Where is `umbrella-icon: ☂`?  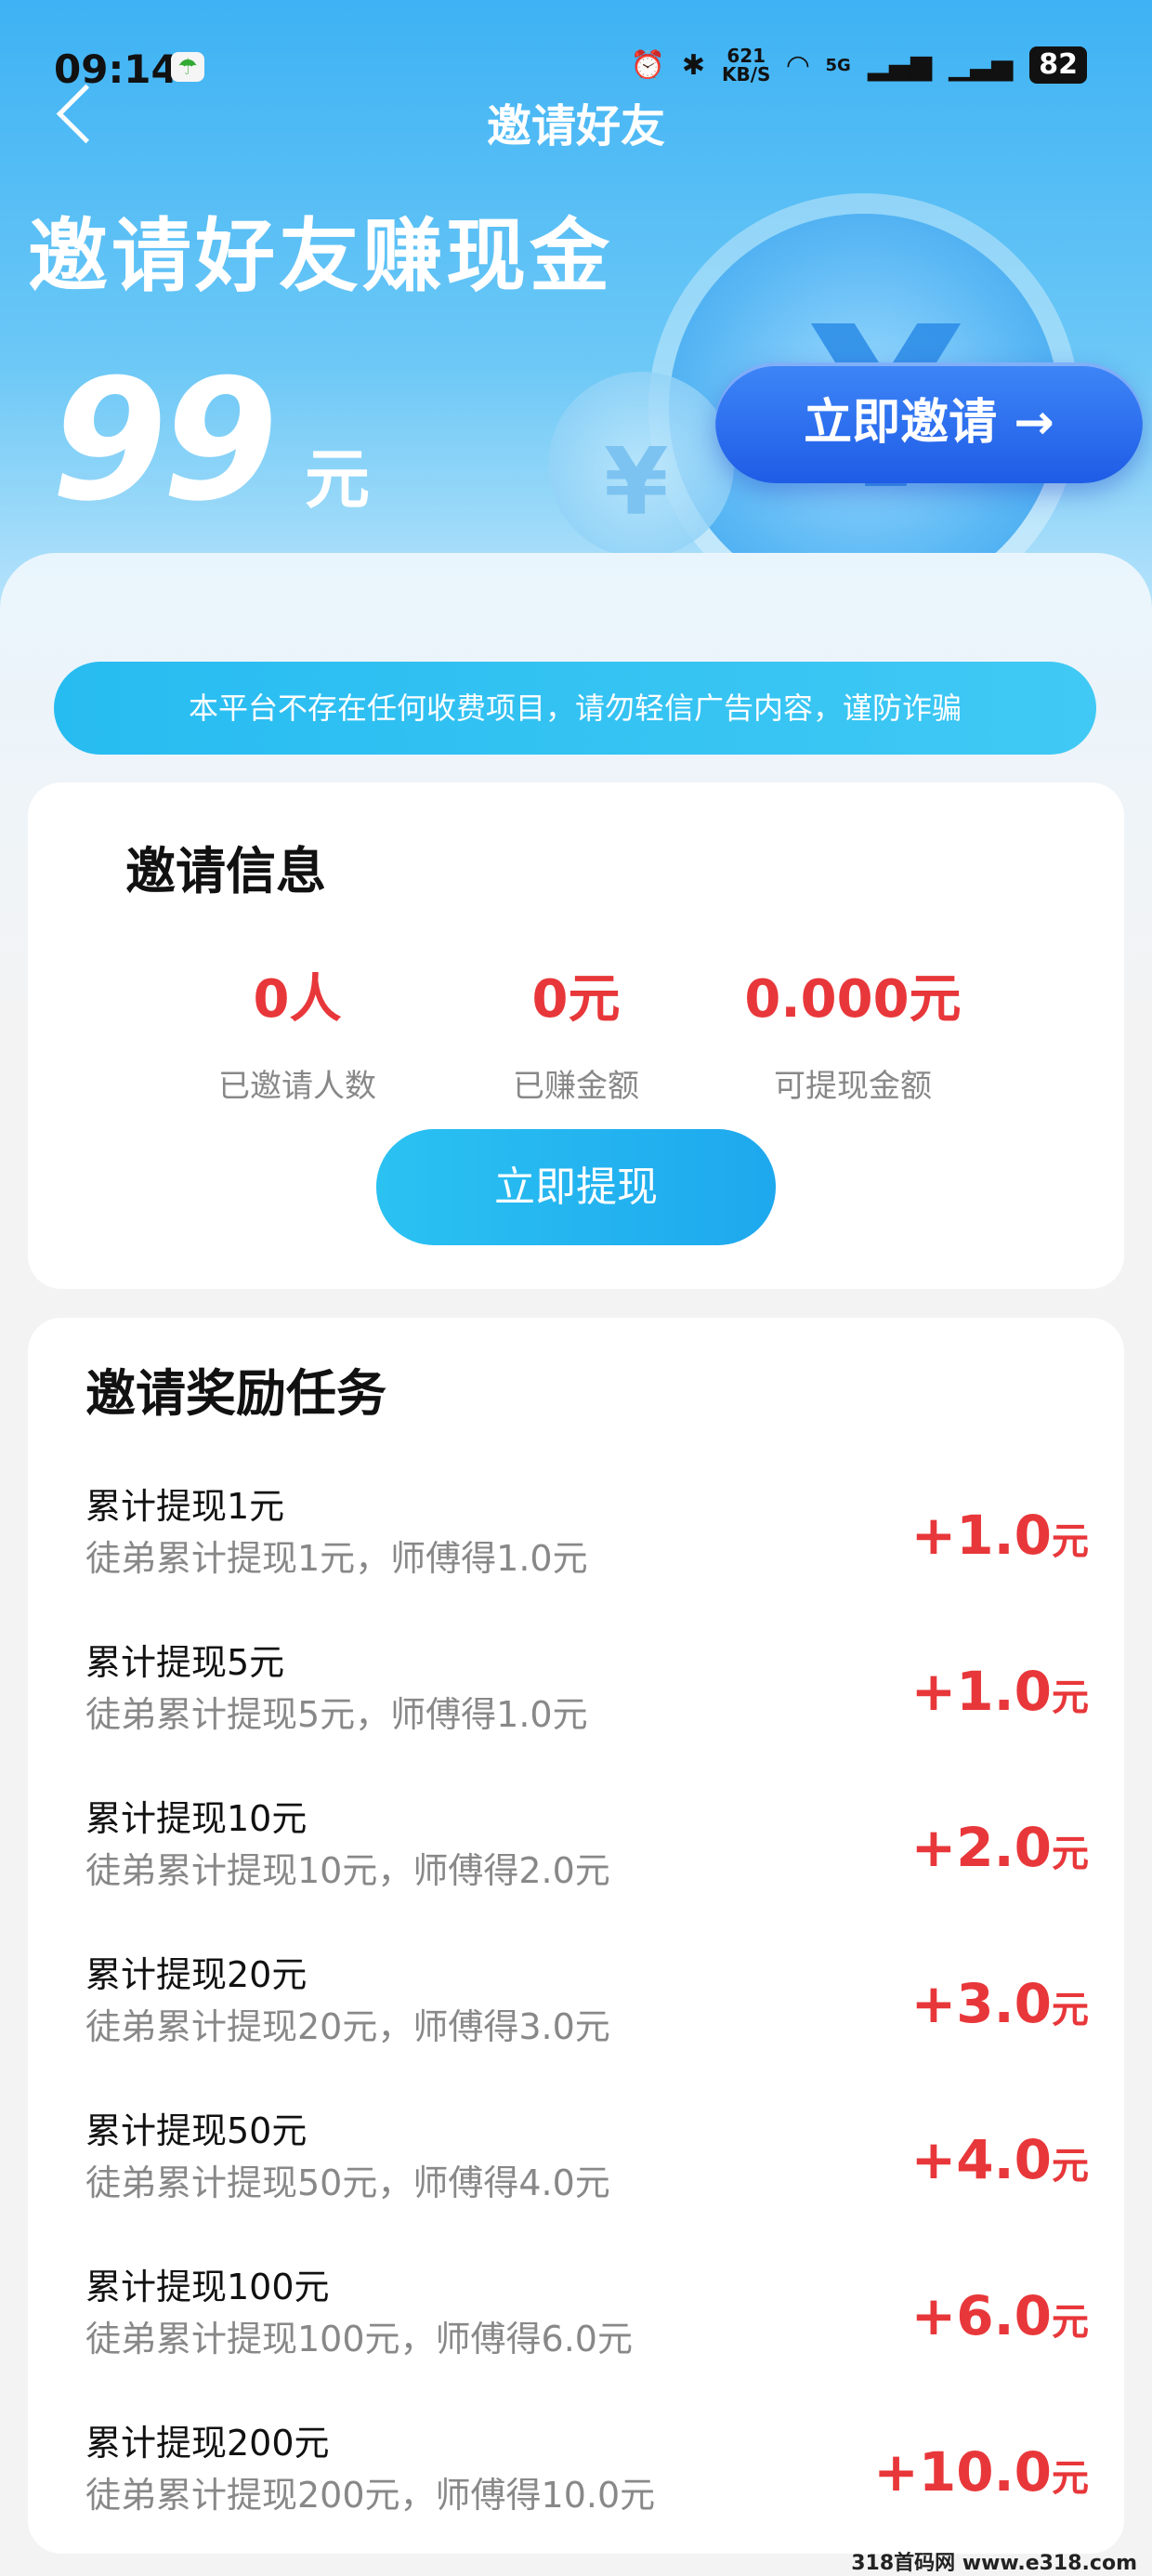
umbrella-icon: ☂ is located at coordinates (187, 67).